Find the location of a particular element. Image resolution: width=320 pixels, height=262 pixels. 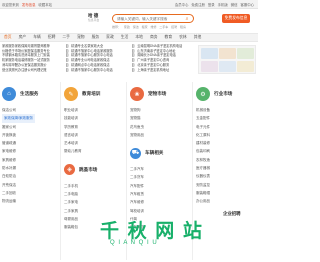

category-item: 职业培训 is located at coordinates (94, 110).